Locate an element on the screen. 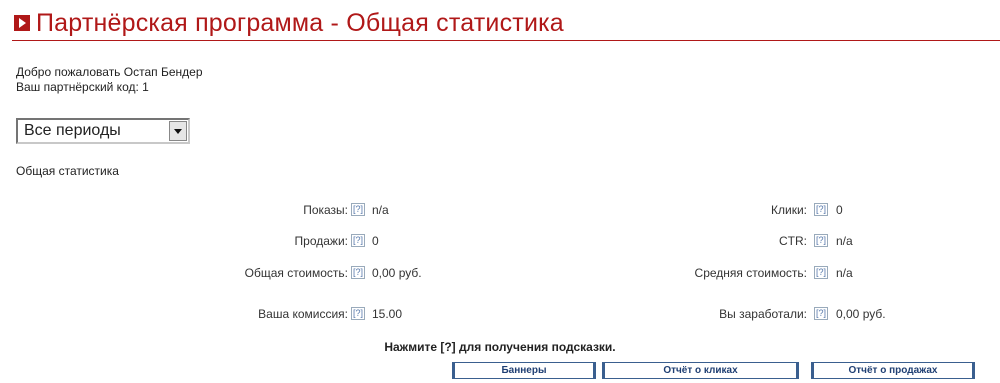 Image resolution: width=1000 pixels, height=383 pixels. stat-commission: Ваша комиссия: [?] 15.00 is located at coordinates (330, 315).